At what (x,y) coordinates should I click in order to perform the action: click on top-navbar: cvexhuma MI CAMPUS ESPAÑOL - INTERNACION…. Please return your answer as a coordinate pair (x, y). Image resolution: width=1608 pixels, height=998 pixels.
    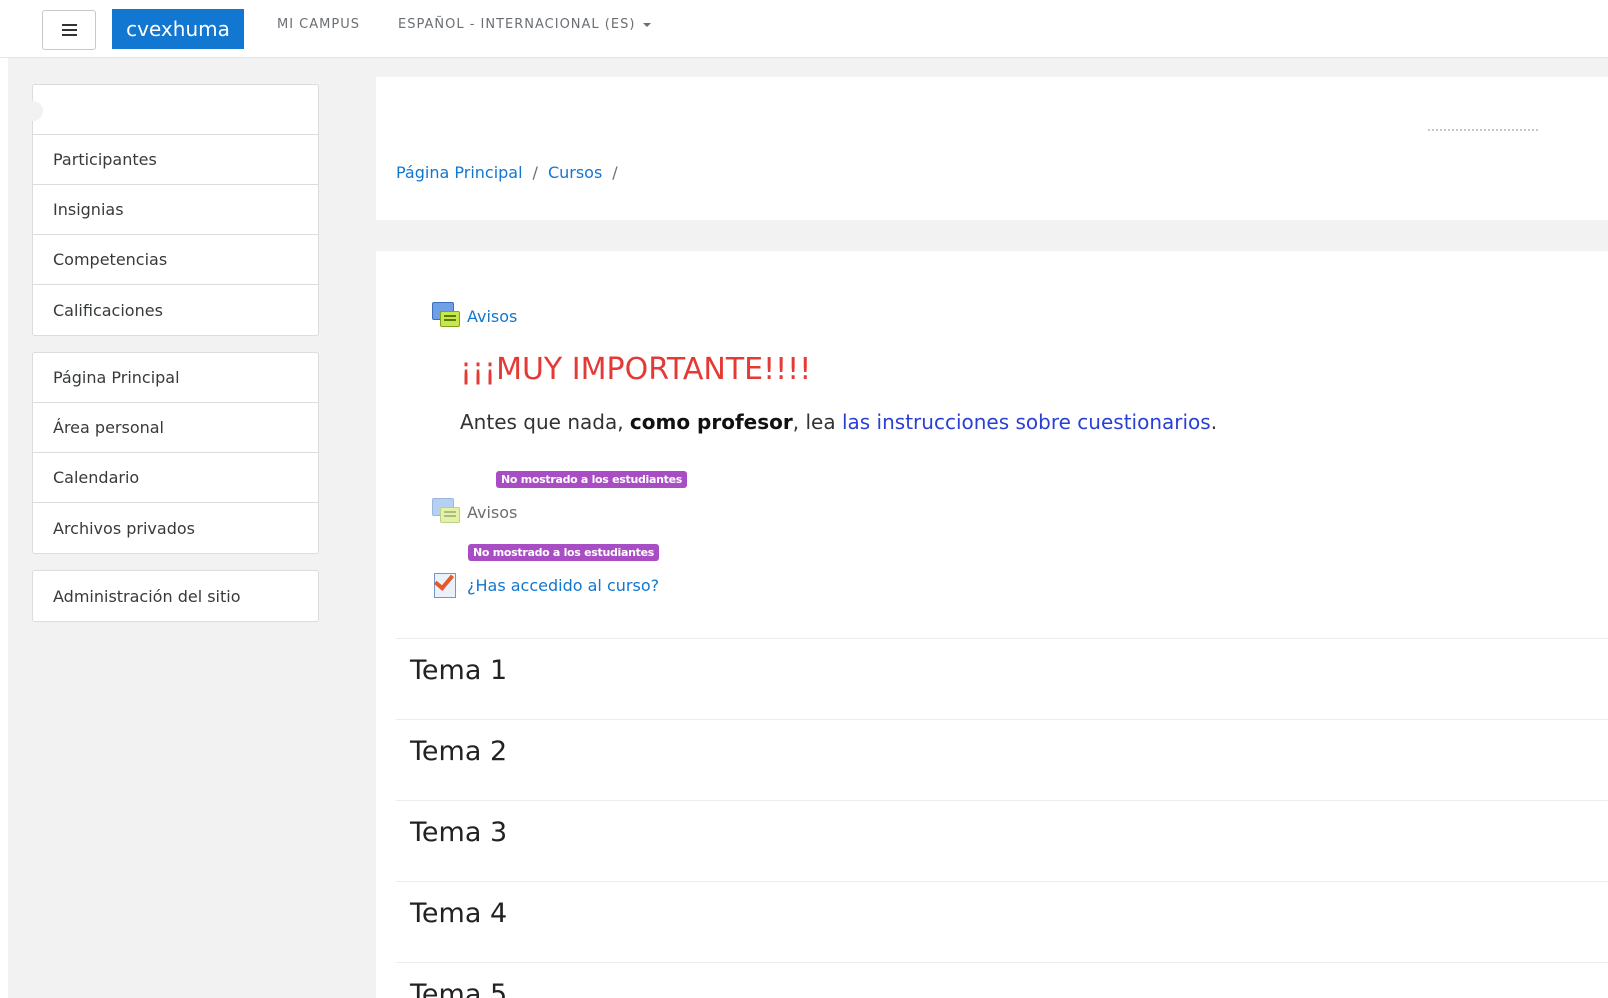
    Looking at the image, I should click on (804, 29).